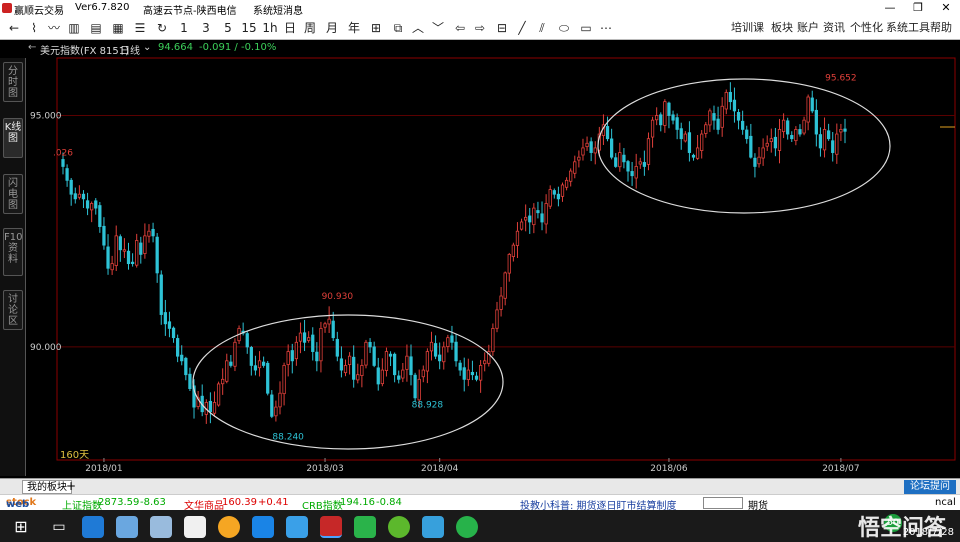 The height and width of the screenshot is (542, 960). What do you see at coordinates (502, 28) in the screenshot?
I see `zoom-out-icon: ⊟` at bounding box center [502, 28].